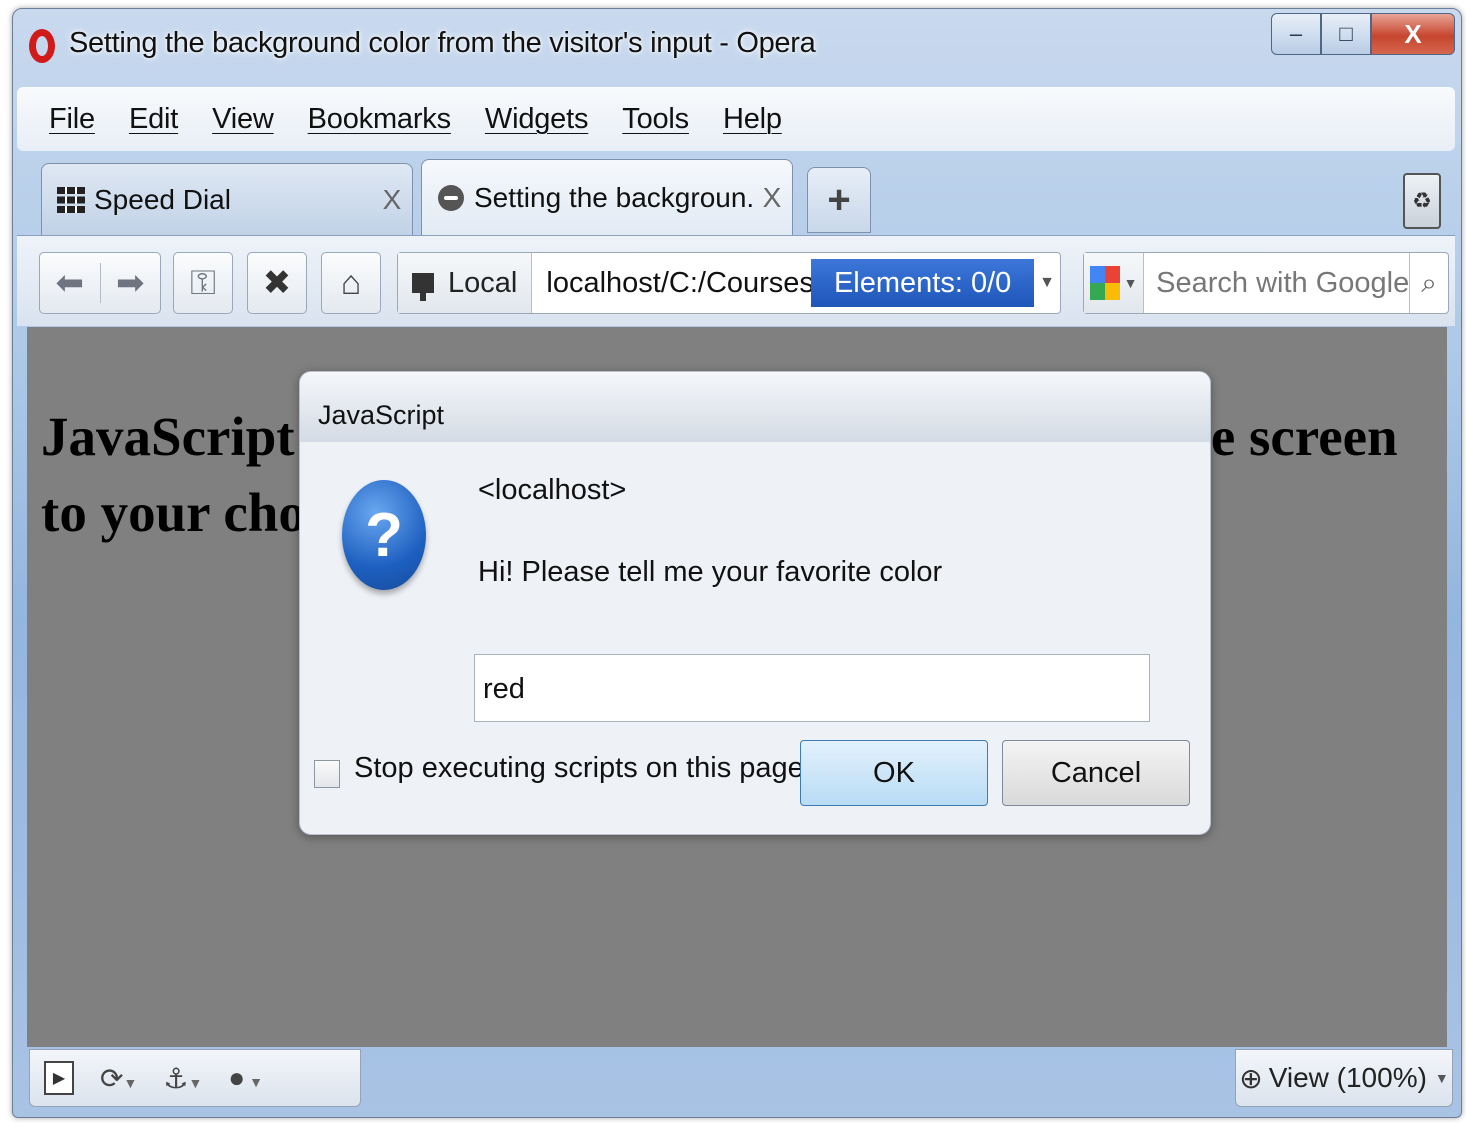 This screenshot has height=1123, width=1466. What do you see at coordinates (59, 1078) in the screenshot?
I see `panel-toggle-icon: ▶` at bounding box center [59, 1078].